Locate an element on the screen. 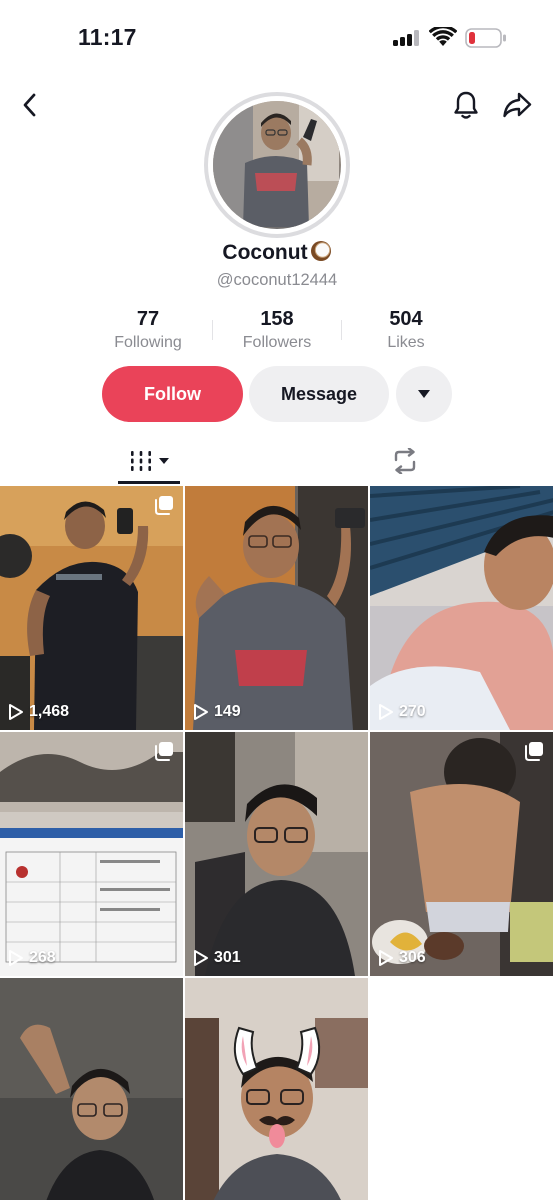  view-count: 1,468 is located at coordinates (38, 712).